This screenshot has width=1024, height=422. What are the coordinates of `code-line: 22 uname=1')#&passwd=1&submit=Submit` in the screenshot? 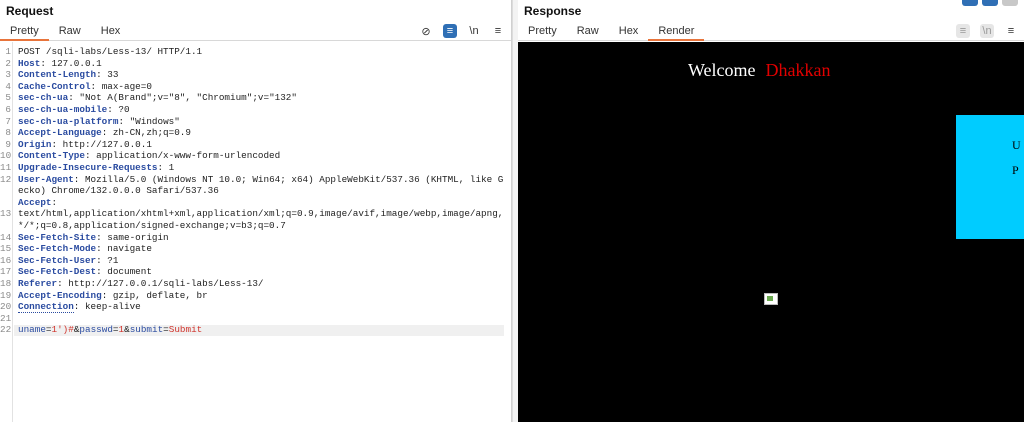 It's located at (255, 330).